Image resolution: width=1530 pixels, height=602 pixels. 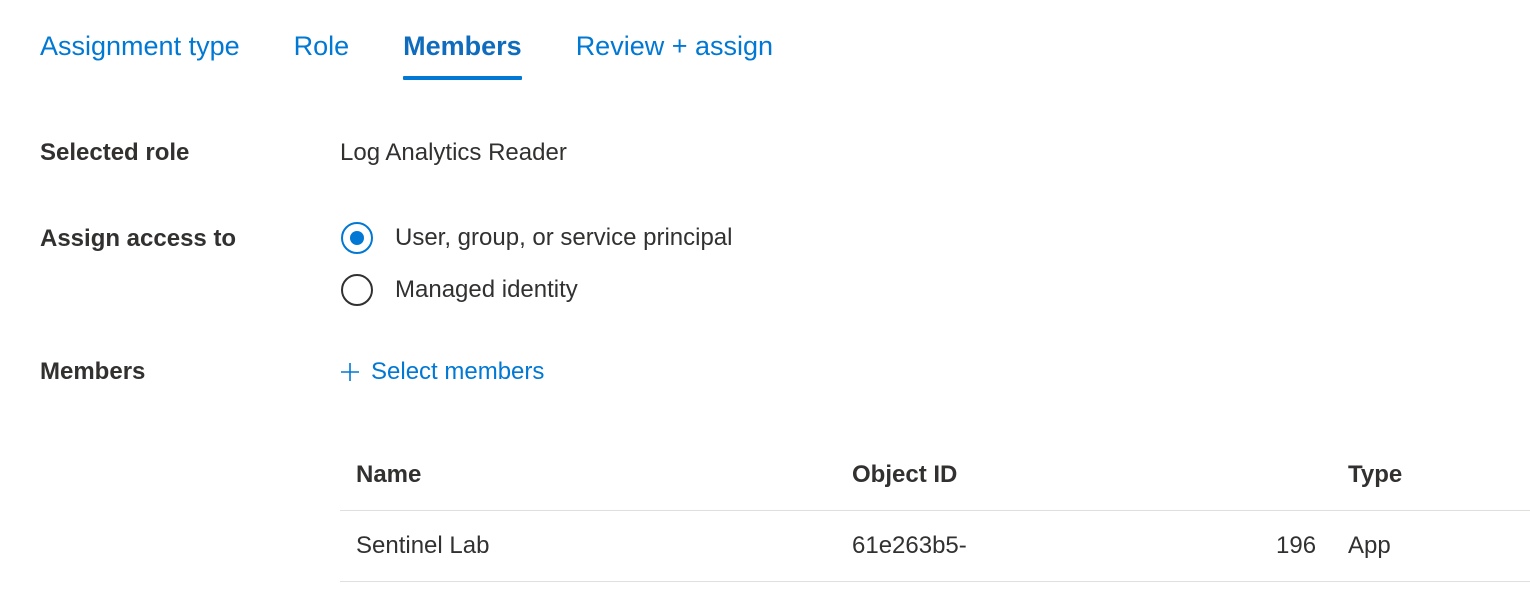 What do you see at coordinates (904, 475) in the screenshot?
I see `column-header-object-id: Object ID` at bounding box center [904, 475].